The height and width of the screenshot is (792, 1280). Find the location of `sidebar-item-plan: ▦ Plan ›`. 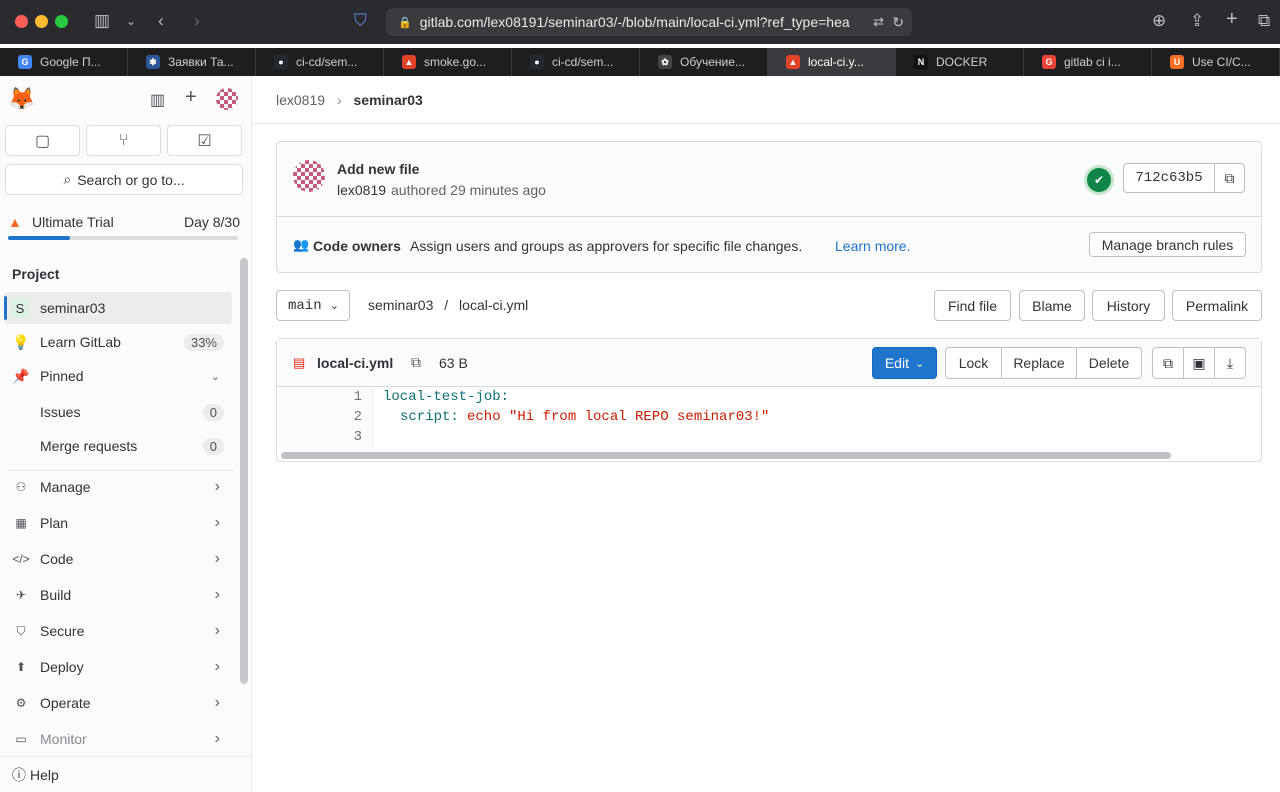

sidebar-item-plan: ▦ Plan › is located at coordinates (118, 523).